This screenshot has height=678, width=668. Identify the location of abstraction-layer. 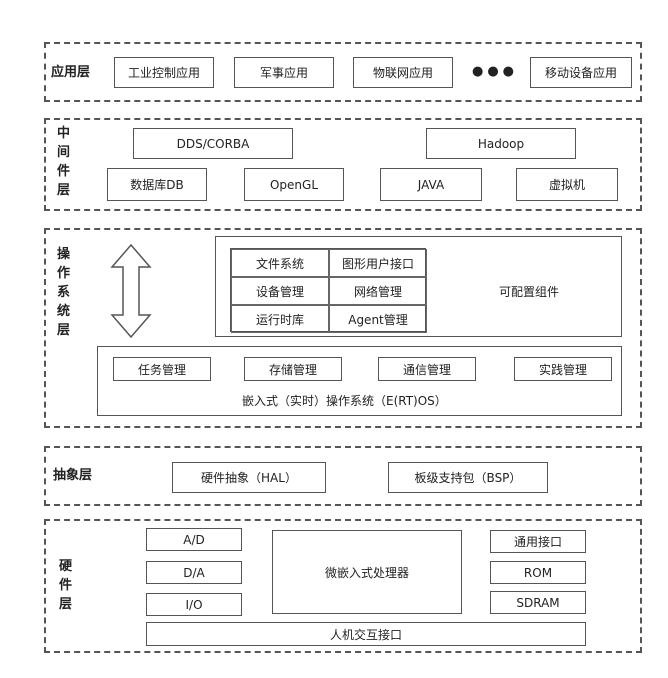
(343, 476).